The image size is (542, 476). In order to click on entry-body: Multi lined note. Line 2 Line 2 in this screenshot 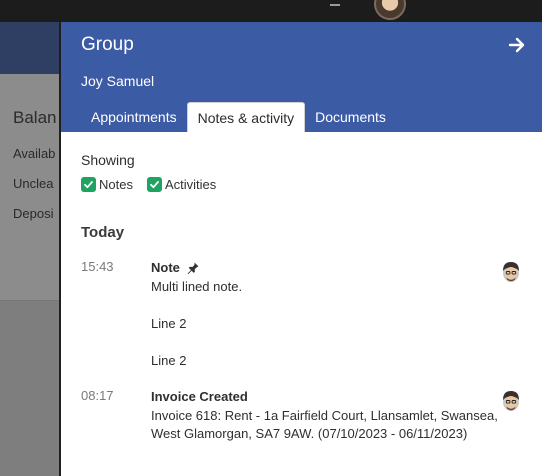, I will do `click(197, 323)`.